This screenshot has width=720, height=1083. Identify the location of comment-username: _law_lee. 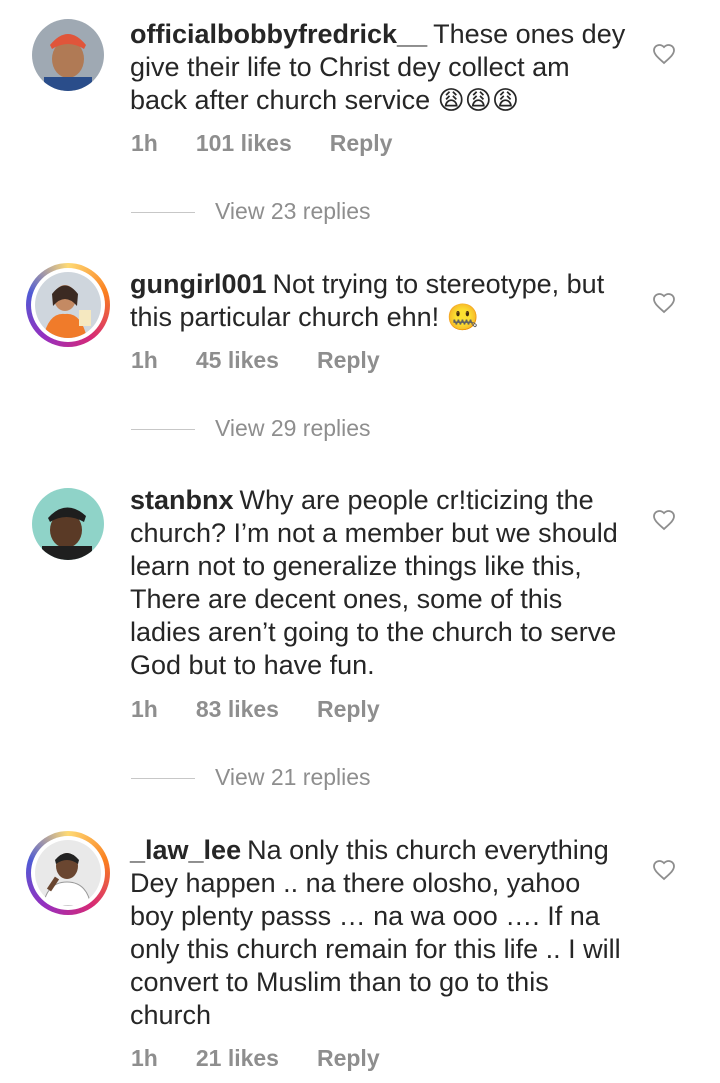
(185, 850).